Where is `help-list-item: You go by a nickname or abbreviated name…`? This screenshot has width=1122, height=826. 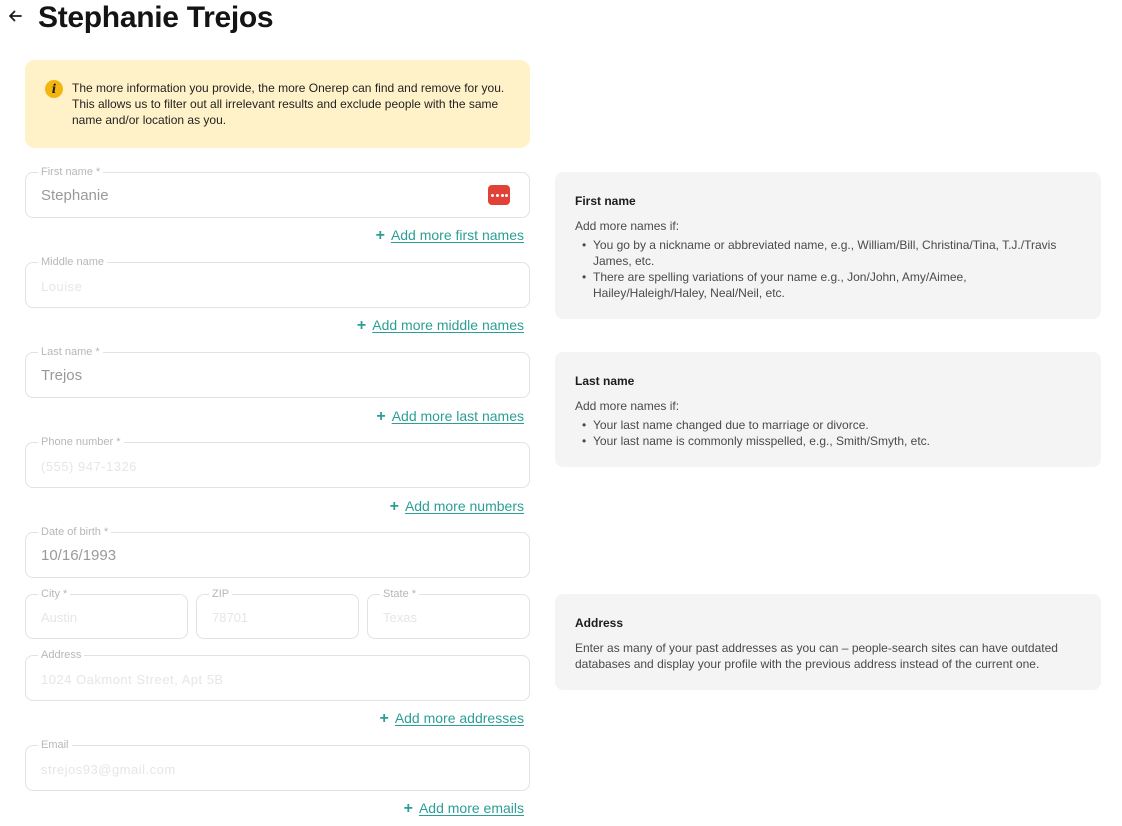 help-list-item: You go by a nickname or abbreviated name… is located at coordinates (828, 253).